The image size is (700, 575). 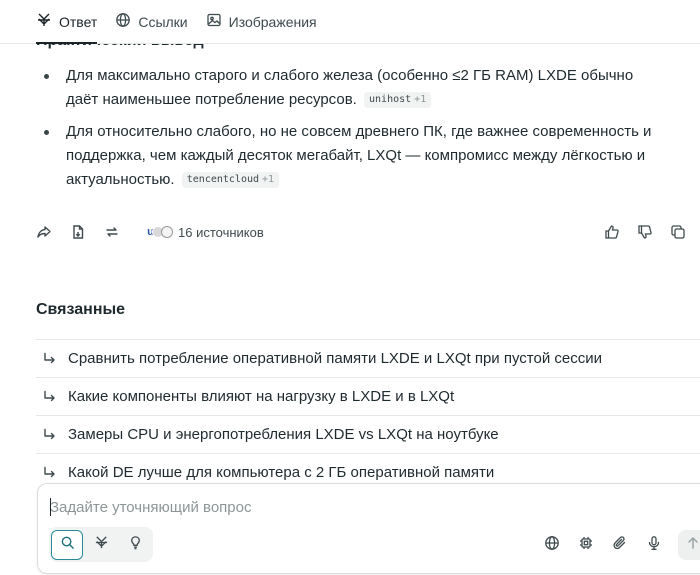 I want to click on follow-up-composer, so click(x=368, y=528).